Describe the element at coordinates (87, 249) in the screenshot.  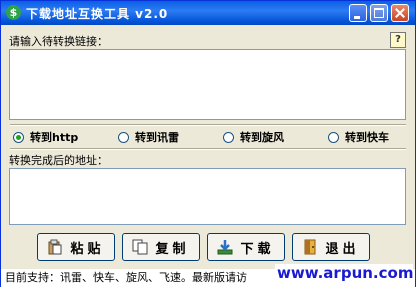
I see `paste-label: 粘贴` at that location.